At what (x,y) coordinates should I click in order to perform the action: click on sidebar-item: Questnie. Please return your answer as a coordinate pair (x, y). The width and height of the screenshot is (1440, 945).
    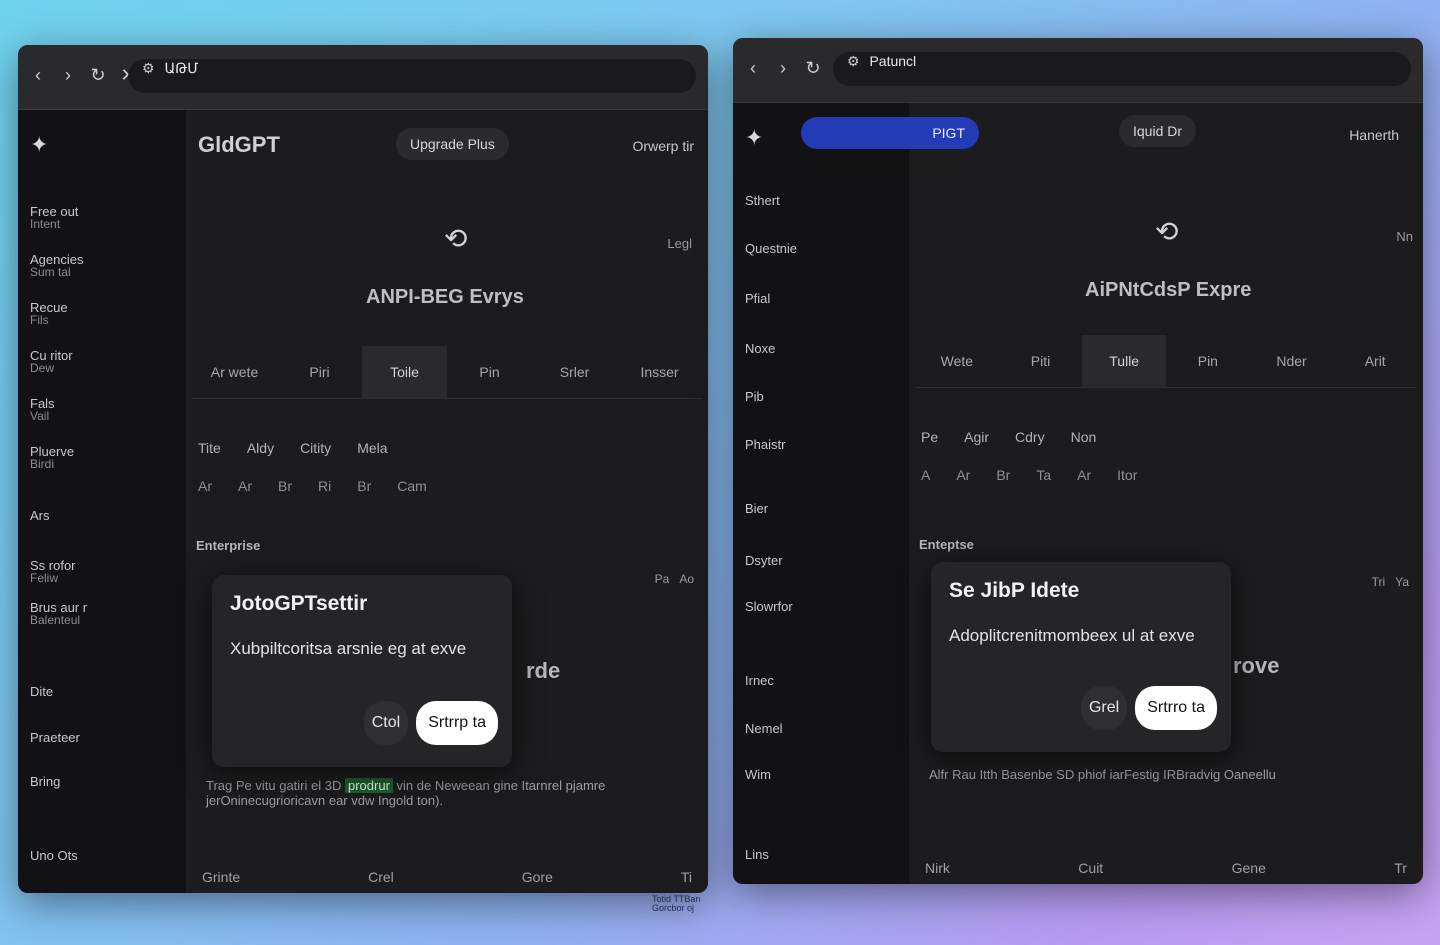
    Looking at the image, I should click on (771, 248).